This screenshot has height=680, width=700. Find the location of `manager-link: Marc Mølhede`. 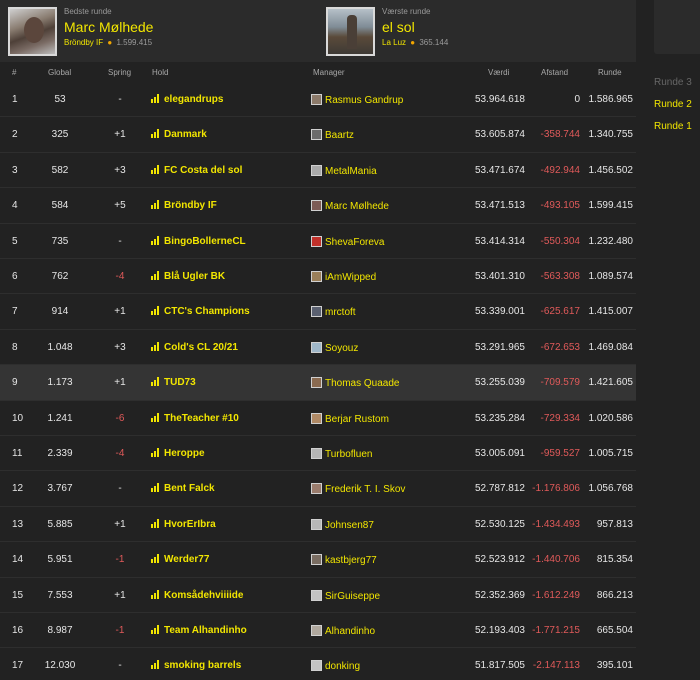

manager-link: Marc Mølhede is located at coordinates (350, 206).